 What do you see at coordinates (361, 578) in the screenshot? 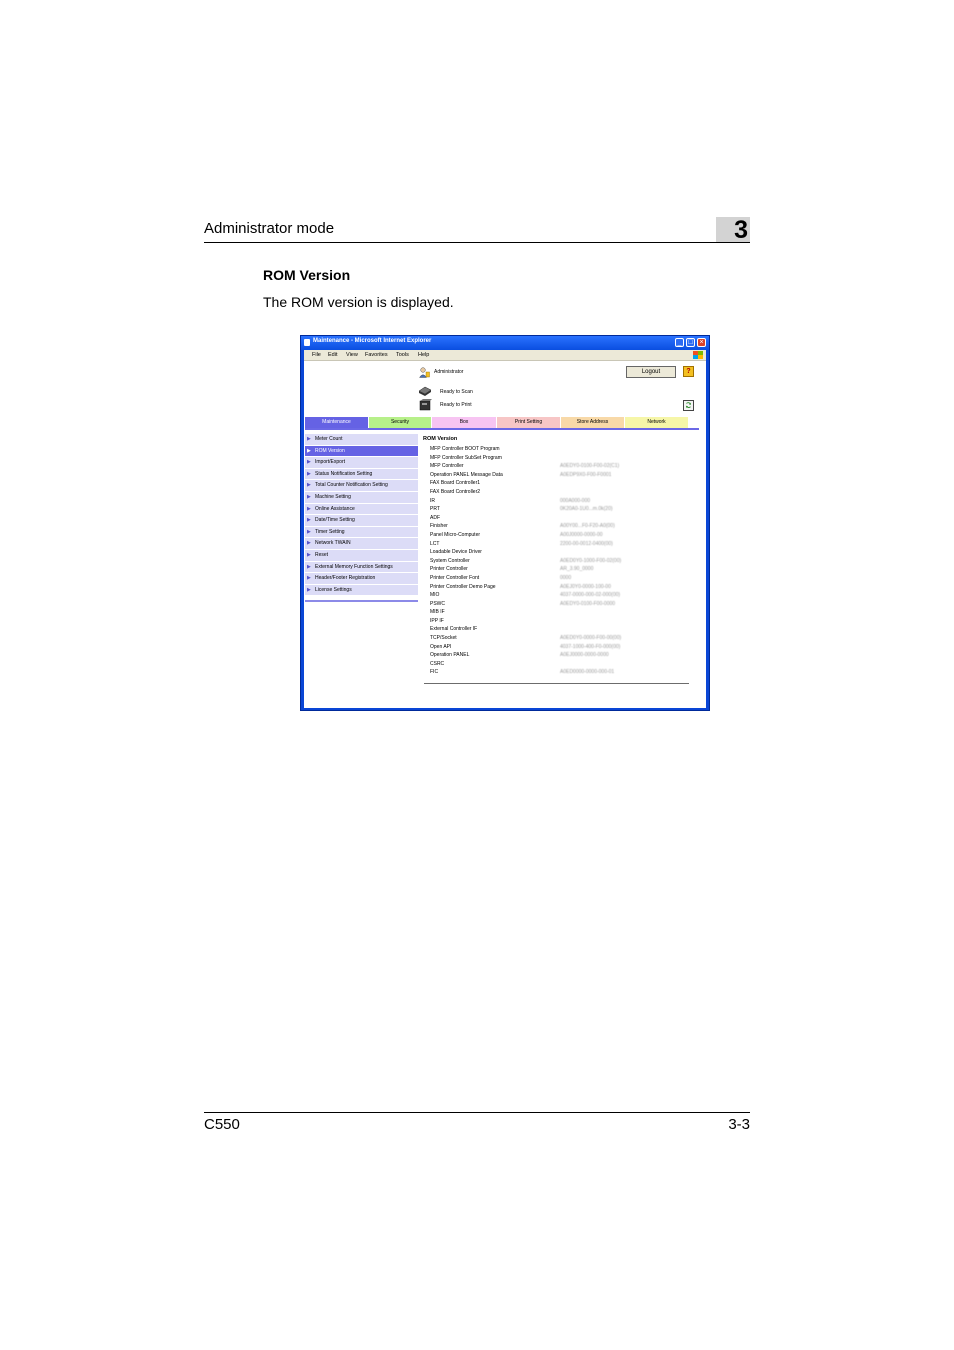
I see `sidebar-item-header-footer: ▶ Header/Footer Registration` at bounding box center [361, 578].